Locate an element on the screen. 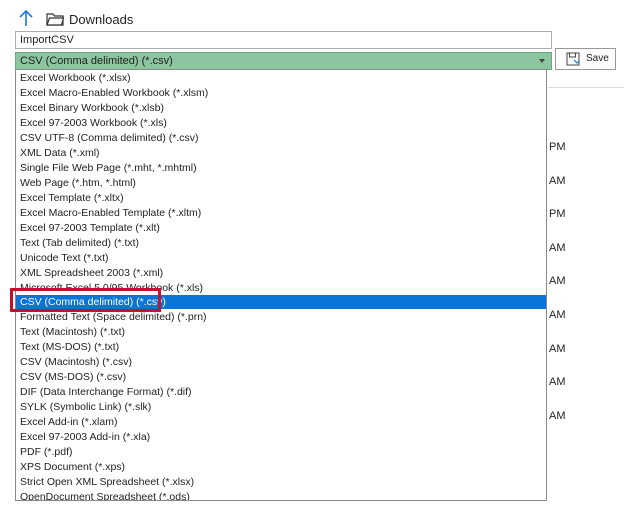 This screenshot has width=624, height=508. save-icon is located at coordinates (573, 59).